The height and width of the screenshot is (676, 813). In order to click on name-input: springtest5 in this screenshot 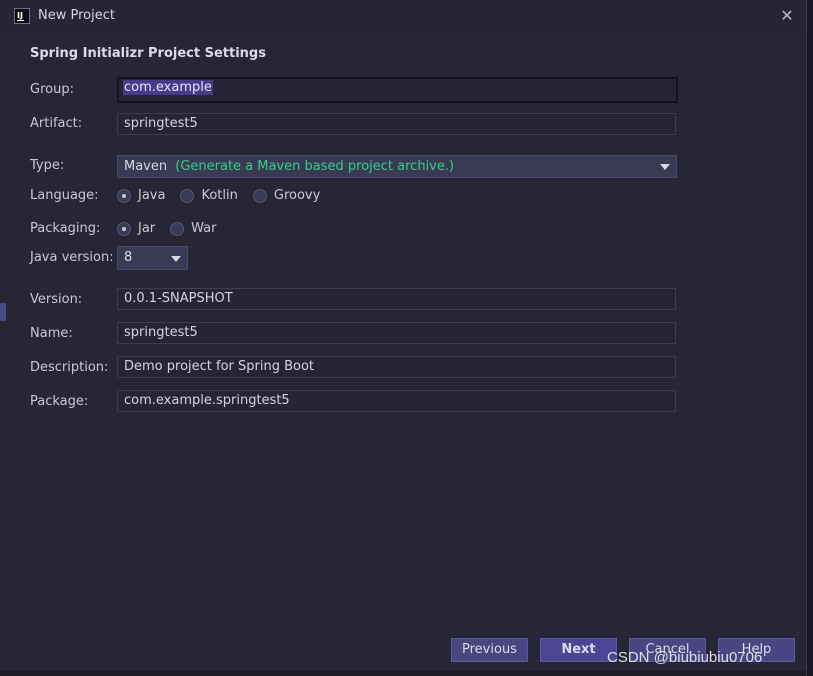, I will do `click(396, 333)`.